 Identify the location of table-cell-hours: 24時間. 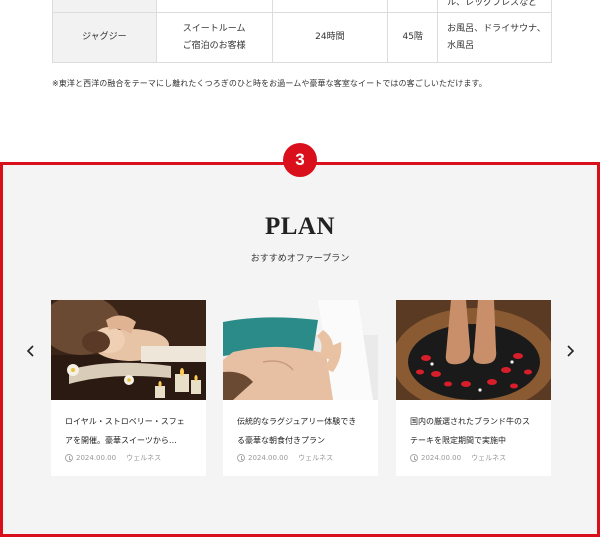
(330, 37).